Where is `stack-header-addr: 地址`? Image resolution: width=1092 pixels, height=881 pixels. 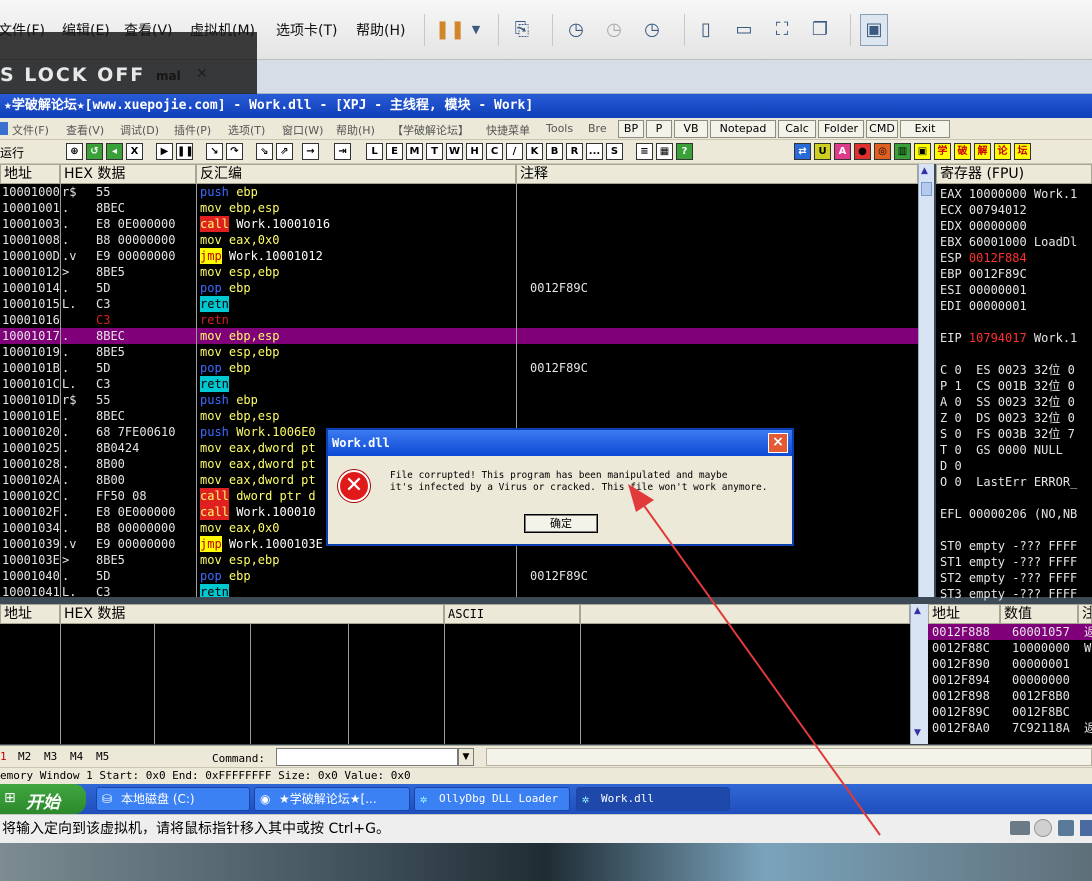 stack-header-addr: 地址 is located at coordinates (964, 614).